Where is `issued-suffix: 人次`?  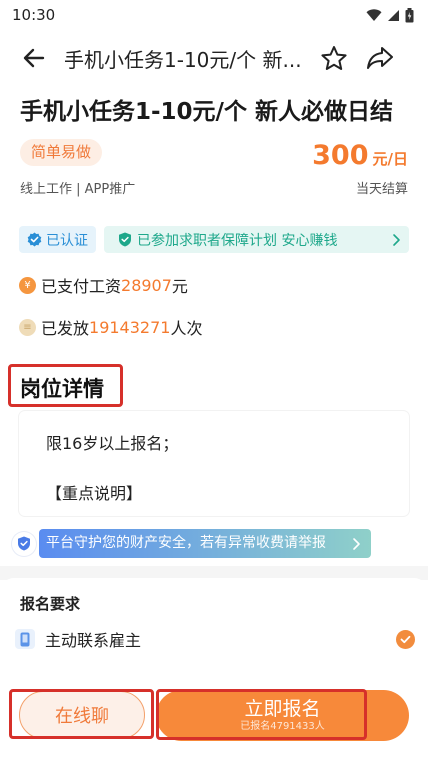 issued-suffix: 人次 is located at coordinates (186, 328).